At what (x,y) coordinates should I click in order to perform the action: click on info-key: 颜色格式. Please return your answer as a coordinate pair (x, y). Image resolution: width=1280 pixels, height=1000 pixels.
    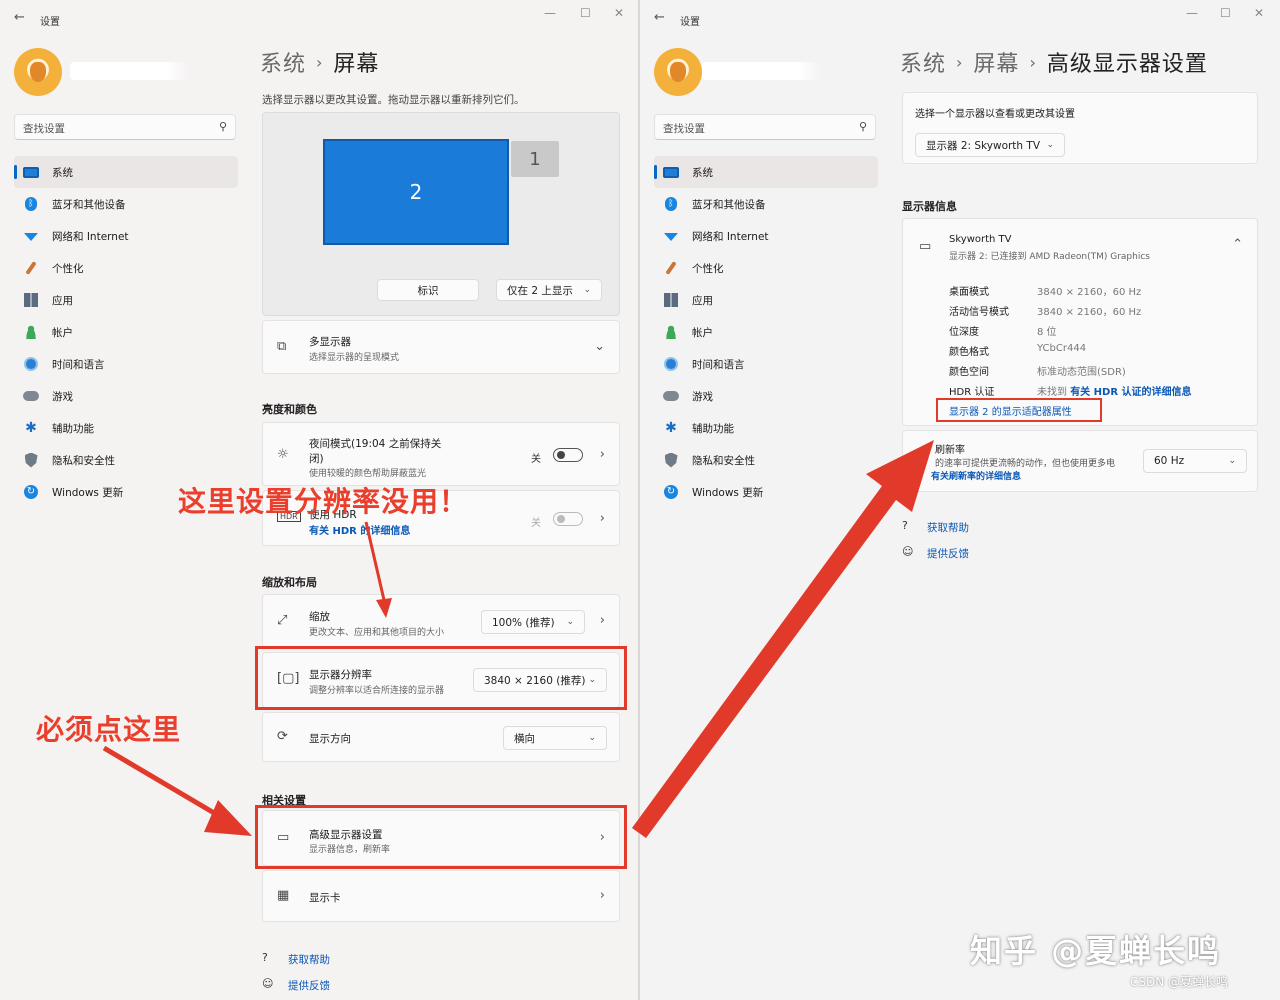
    Looking at the image, I should click on (969, 352).